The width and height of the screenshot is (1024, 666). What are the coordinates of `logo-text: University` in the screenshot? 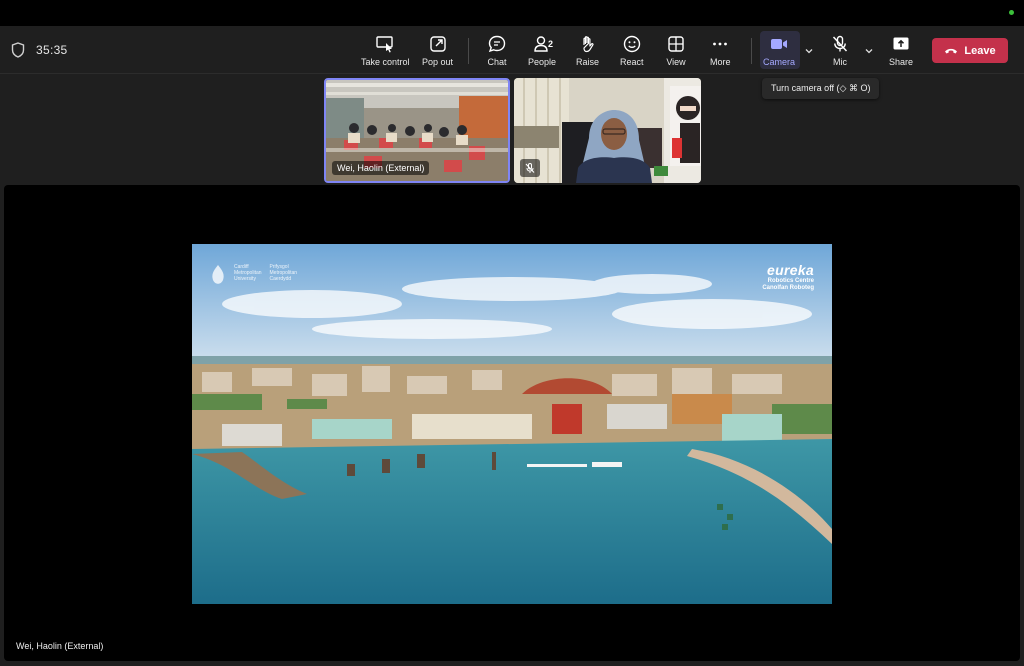 It's located at (245, 279).